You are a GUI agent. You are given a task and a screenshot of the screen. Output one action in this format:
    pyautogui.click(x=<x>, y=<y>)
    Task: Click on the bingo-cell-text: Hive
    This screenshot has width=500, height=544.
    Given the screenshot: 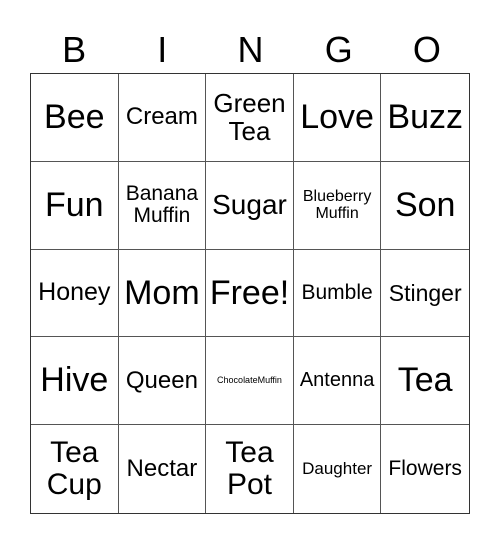 What is the action you would take?
    pyautogui.click(x=74, y=380)
    